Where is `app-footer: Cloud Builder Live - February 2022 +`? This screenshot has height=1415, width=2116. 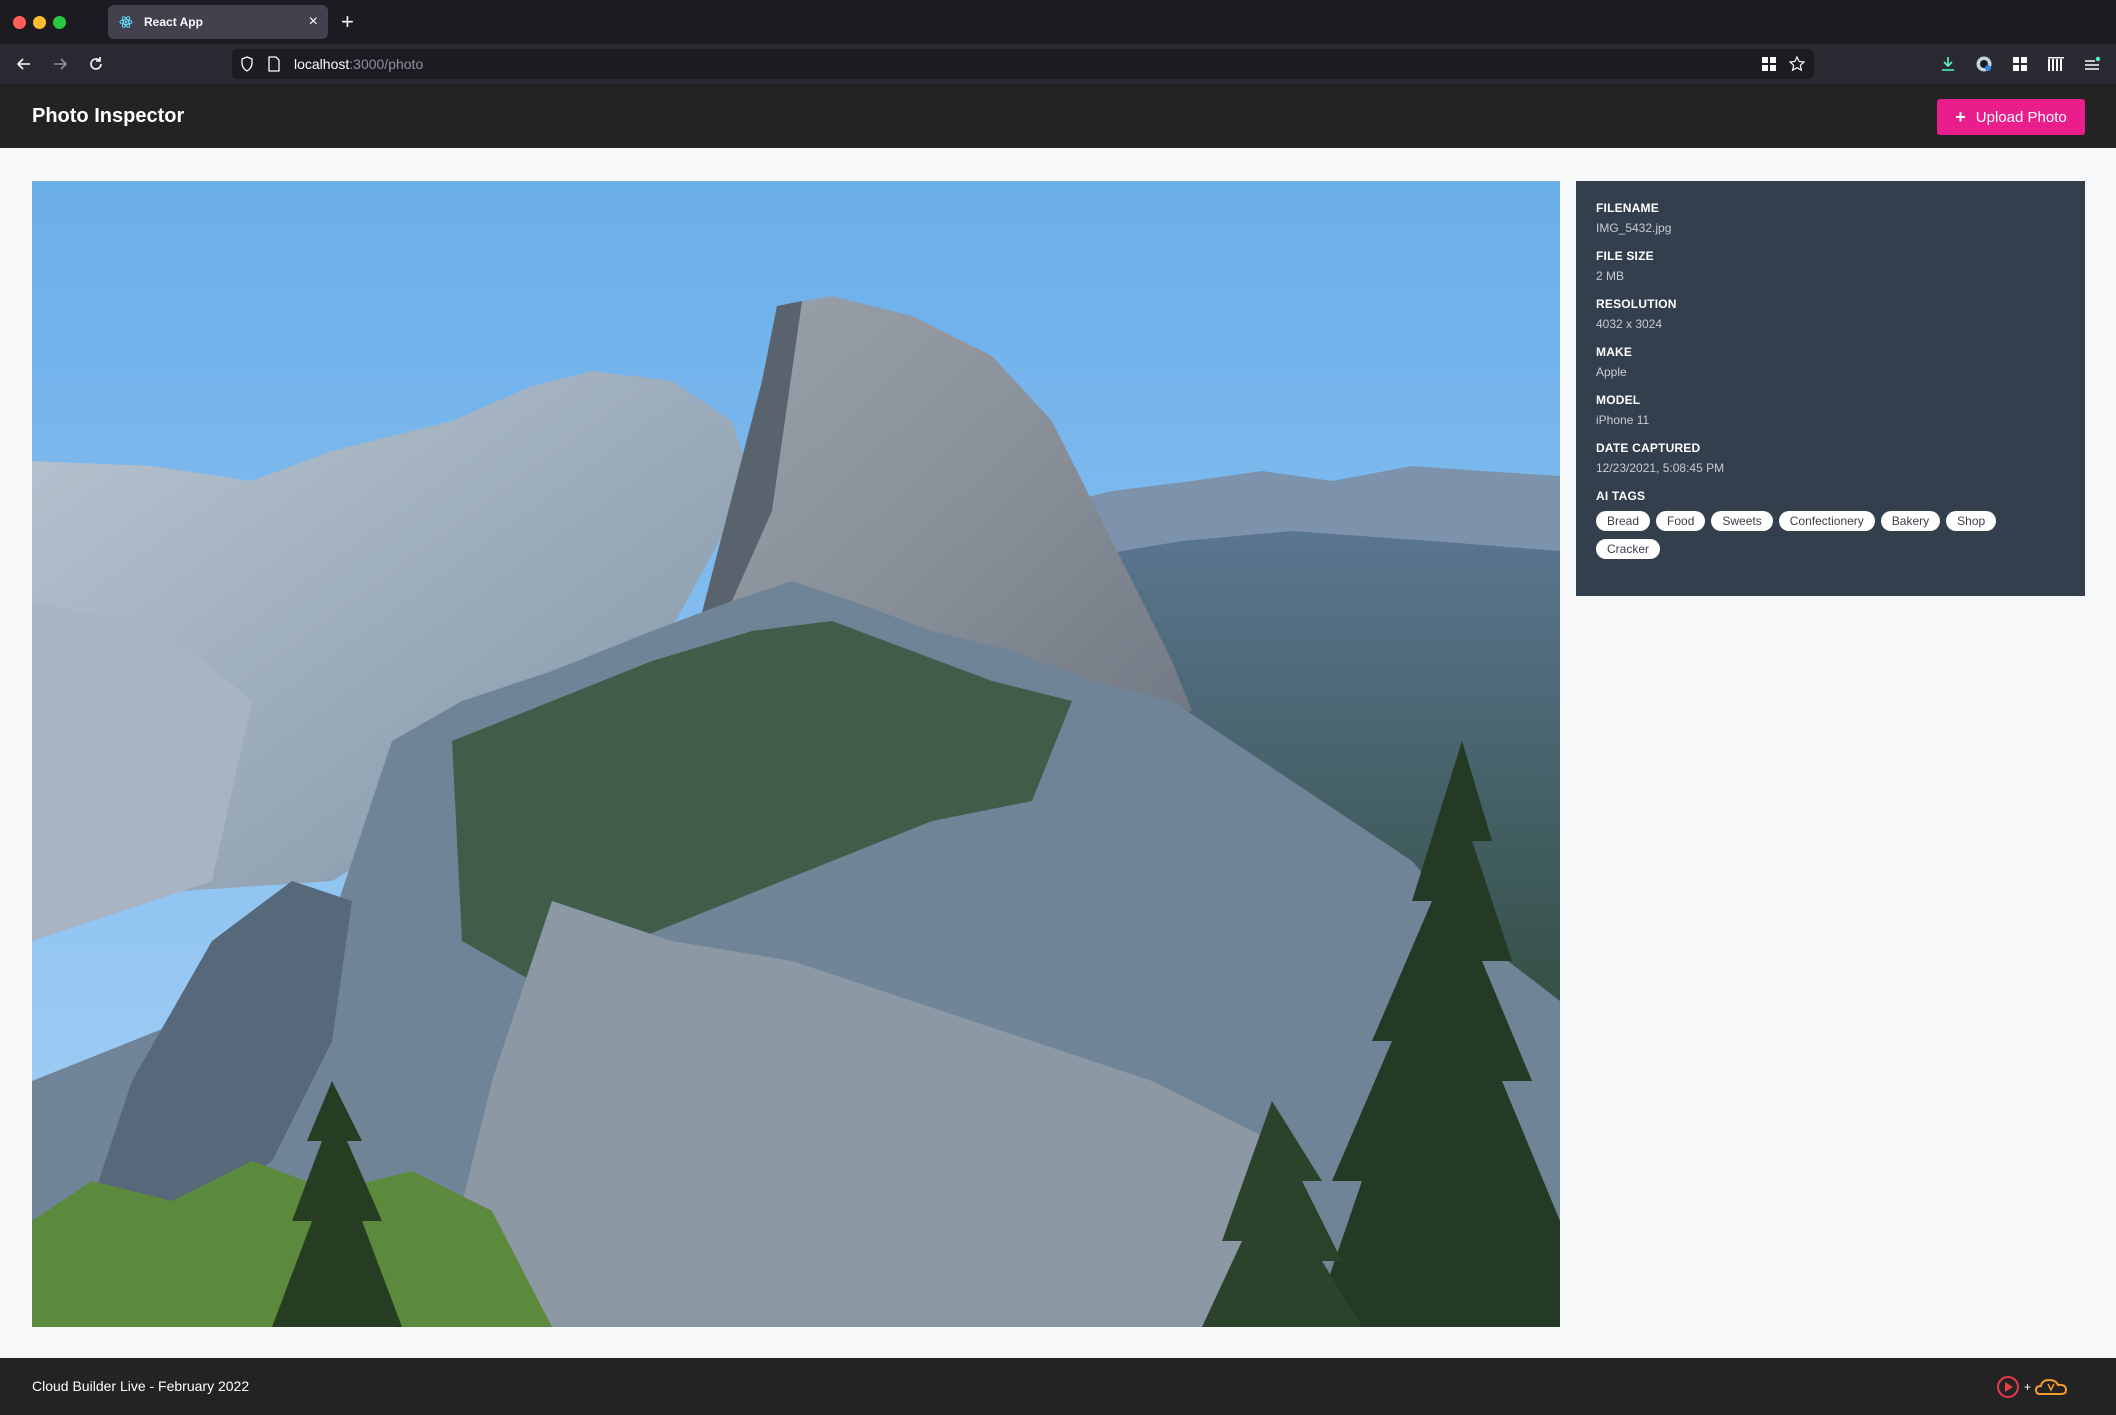 app-footer: Cloud Builder Live - February 2022 + is located at coordinates (1058, 1386).